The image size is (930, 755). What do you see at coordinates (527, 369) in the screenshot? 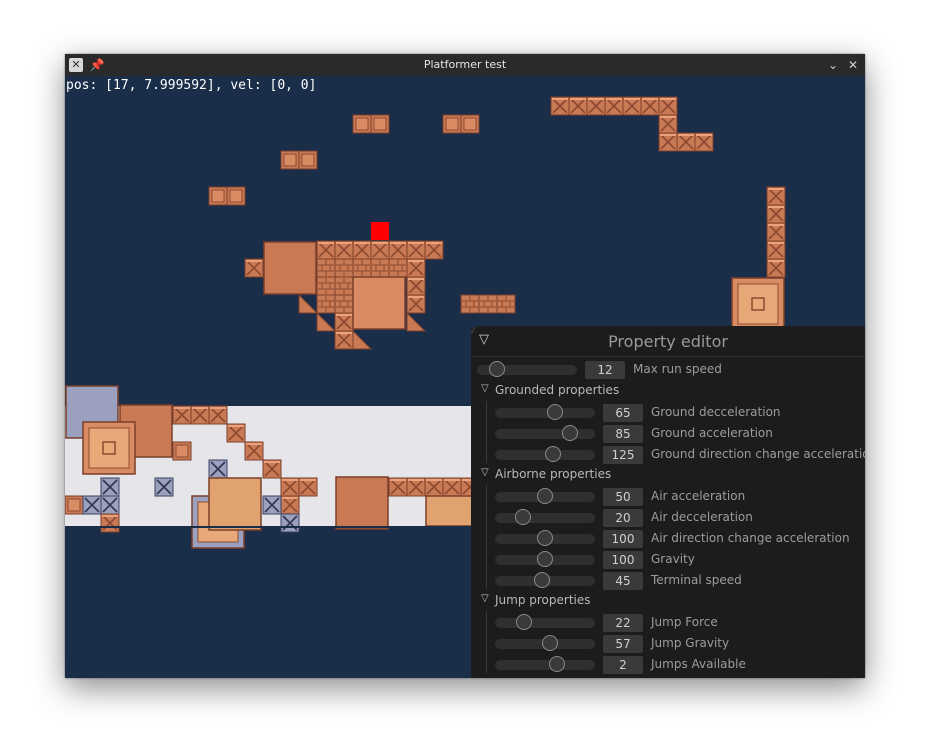
I see `max-run-speed-slider` at bounding box center [527, 369].